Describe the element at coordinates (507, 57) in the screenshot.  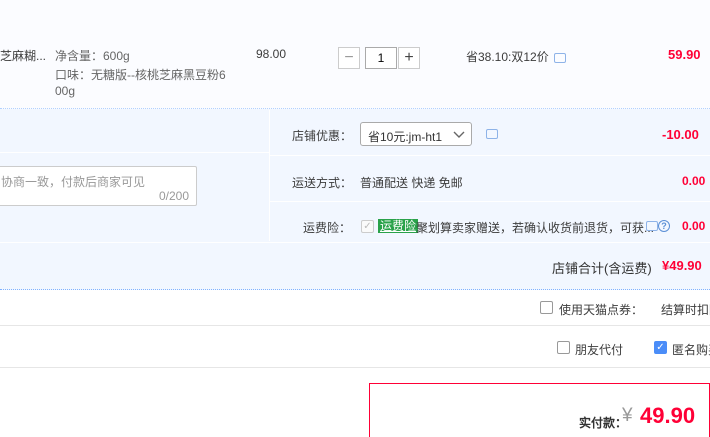
I see `promo-text: 省38.10:双12价` at that location.